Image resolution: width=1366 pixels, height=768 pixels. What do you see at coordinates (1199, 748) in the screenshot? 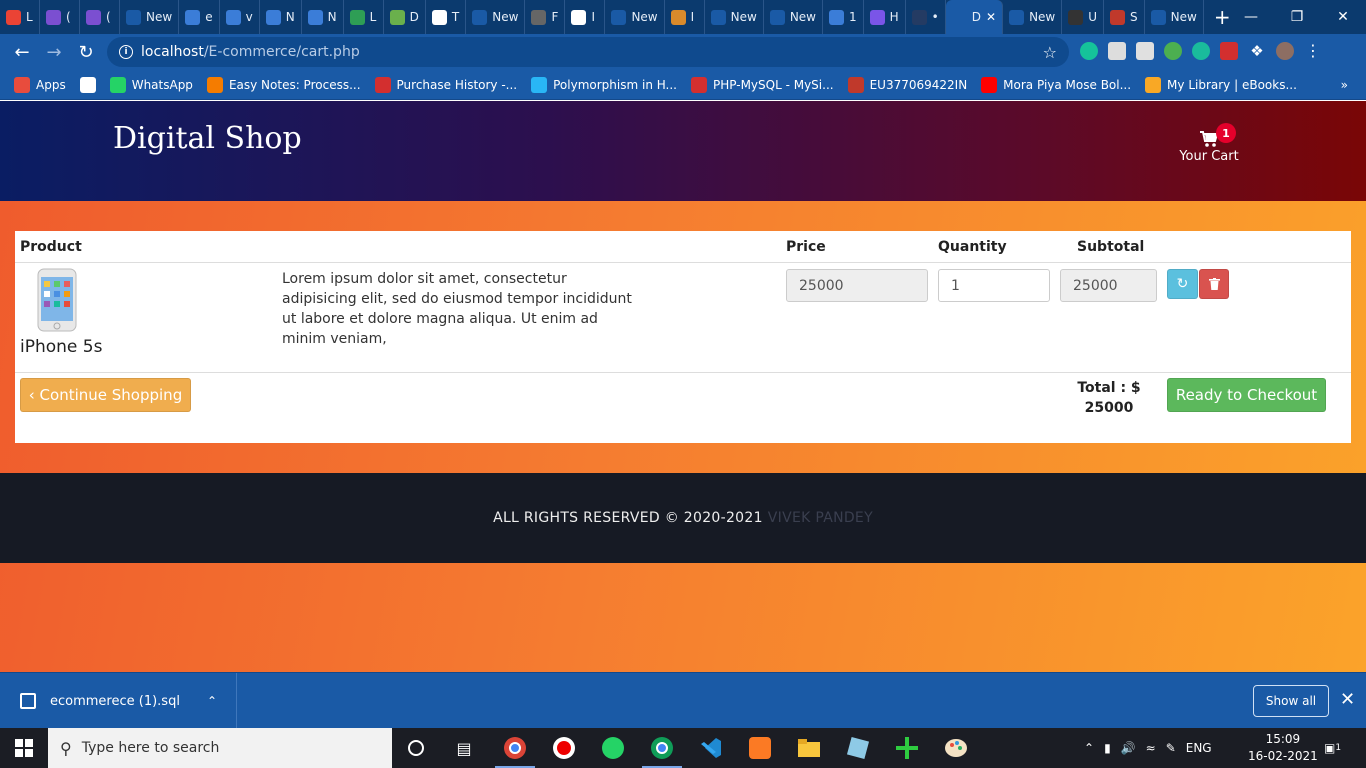
I see `language-indicator: ENG` at bounding box center [1199, 748].